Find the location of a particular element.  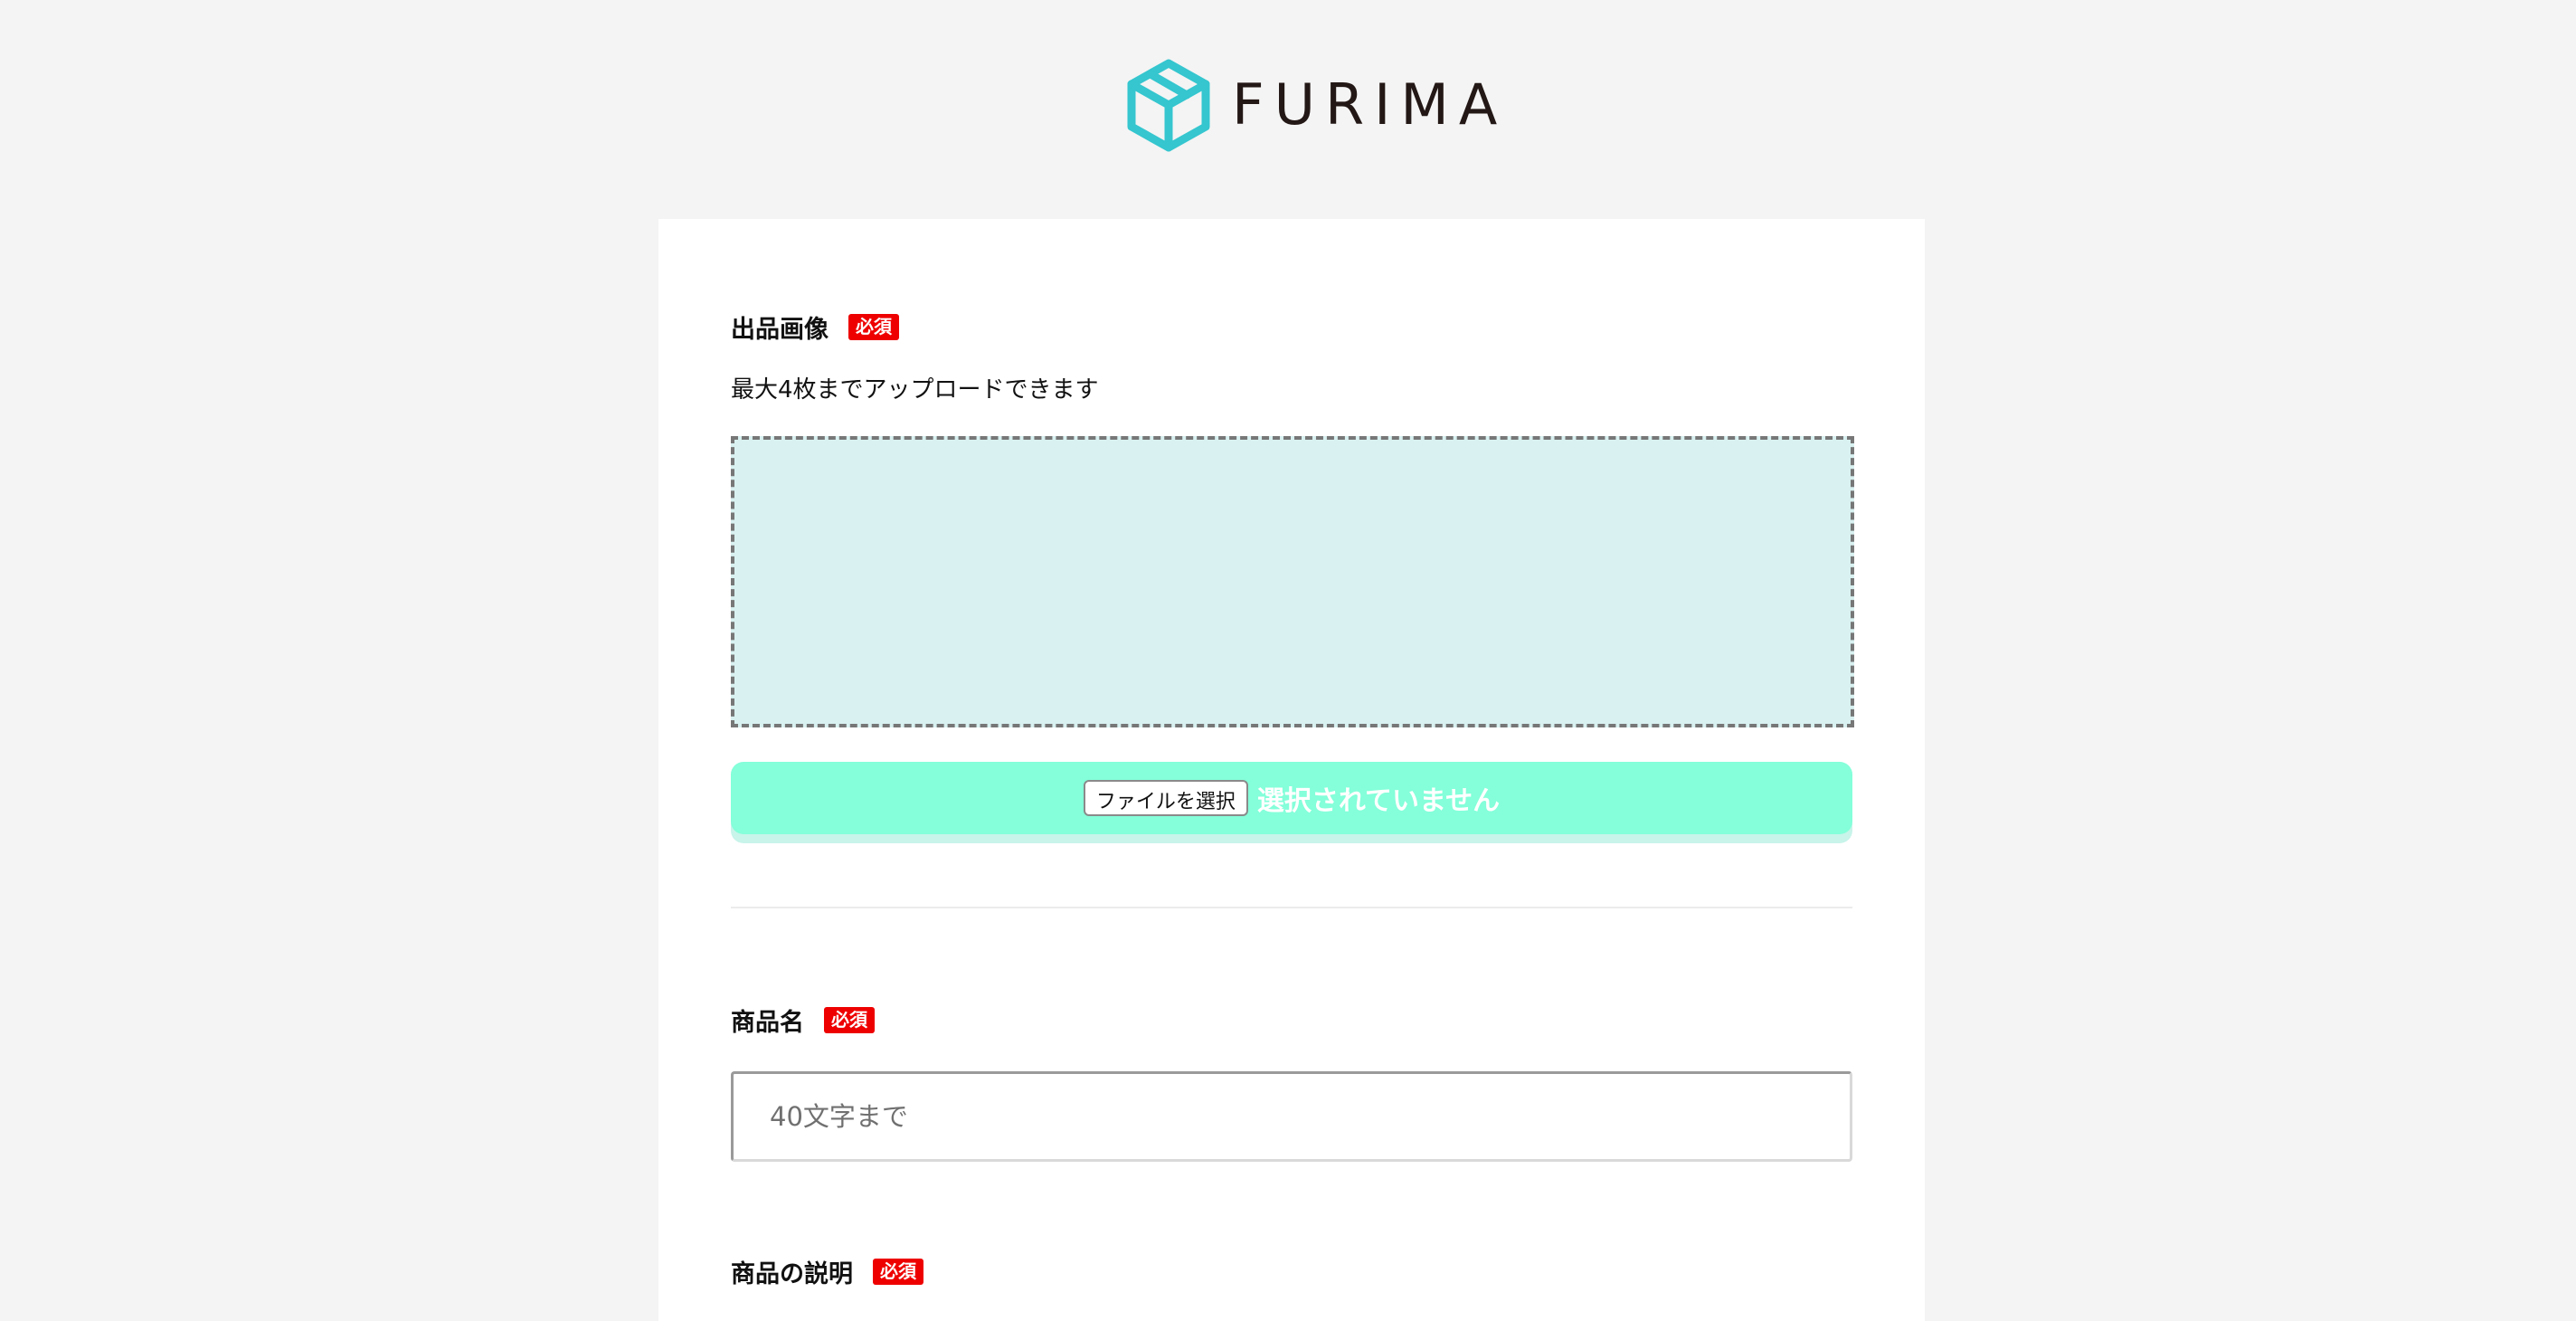

file-upload-bar: ファイルを選択 選択されていません is located at coordinates (1292, 798).